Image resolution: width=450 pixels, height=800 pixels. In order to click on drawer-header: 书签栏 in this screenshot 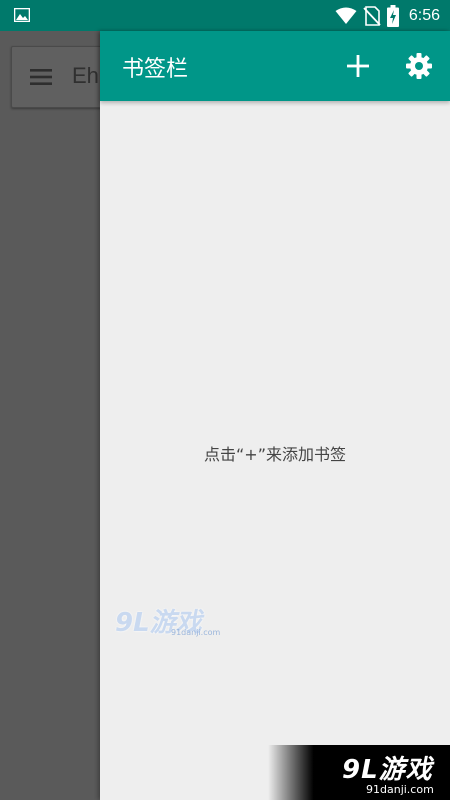, I will do `click(275, 66)`.